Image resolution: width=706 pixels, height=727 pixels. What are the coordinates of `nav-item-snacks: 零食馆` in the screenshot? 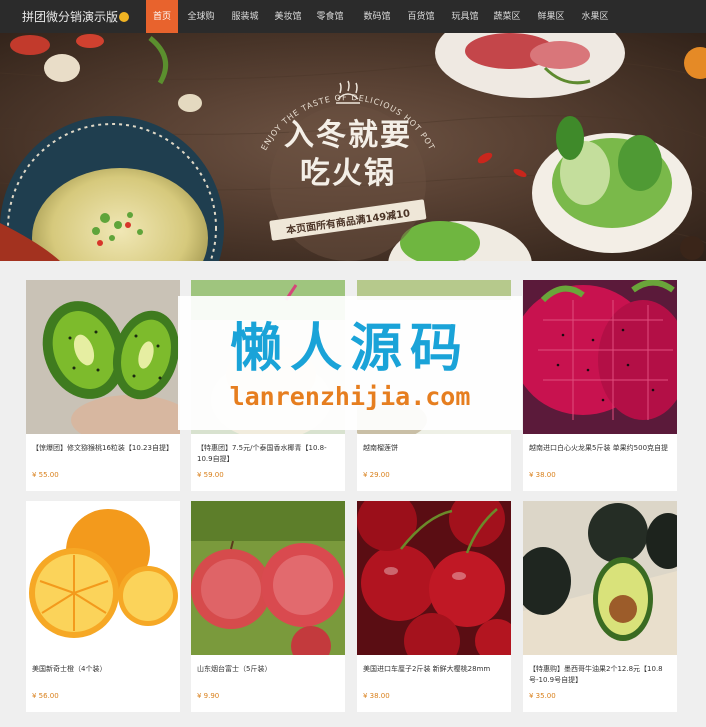 It's located at (330, 16).